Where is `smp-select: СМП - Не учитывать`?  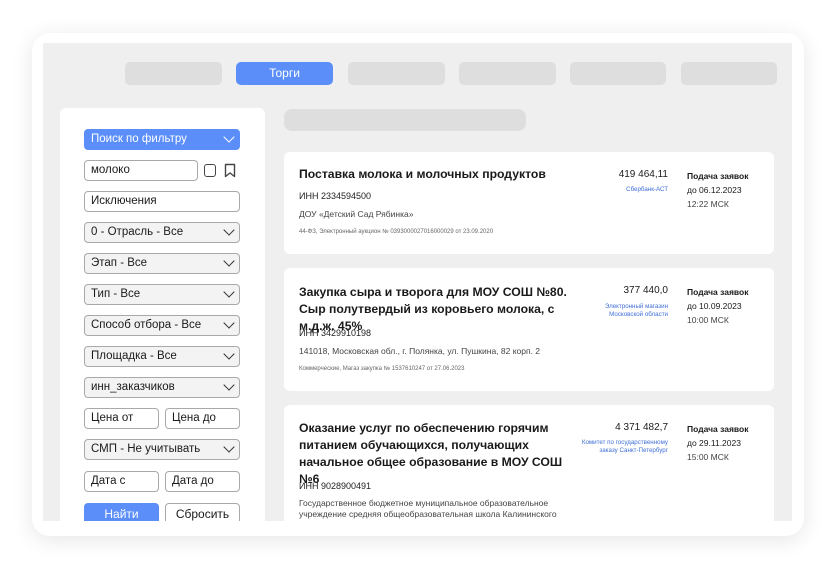 smp-select: СМП - Не учитывать is located at coordinates (162, 449).